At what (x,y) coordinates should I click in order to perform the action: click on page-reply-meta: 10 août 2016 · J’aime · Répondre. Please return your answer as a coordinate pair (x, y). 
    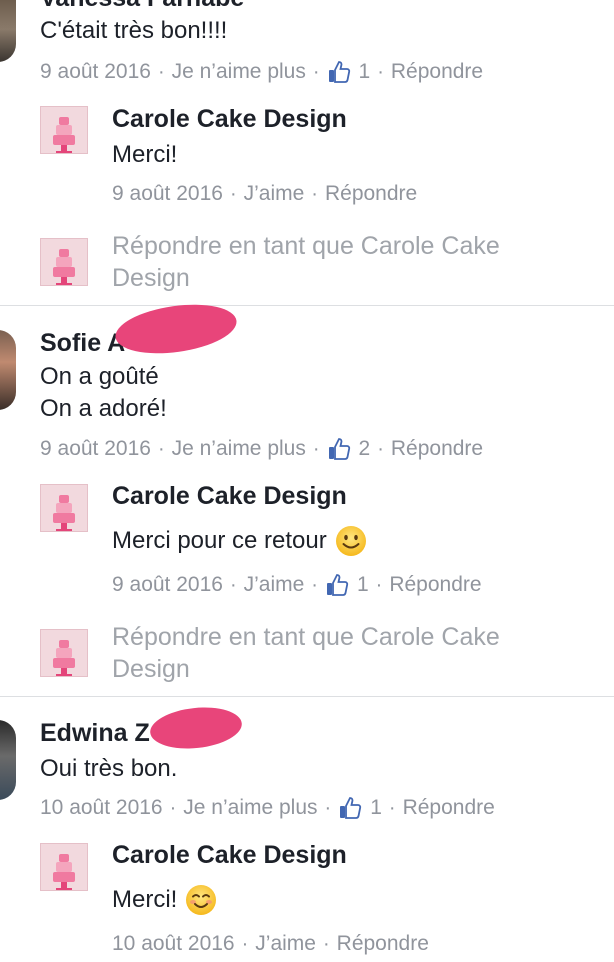
    Looking at the image, I should click on (270, 944).